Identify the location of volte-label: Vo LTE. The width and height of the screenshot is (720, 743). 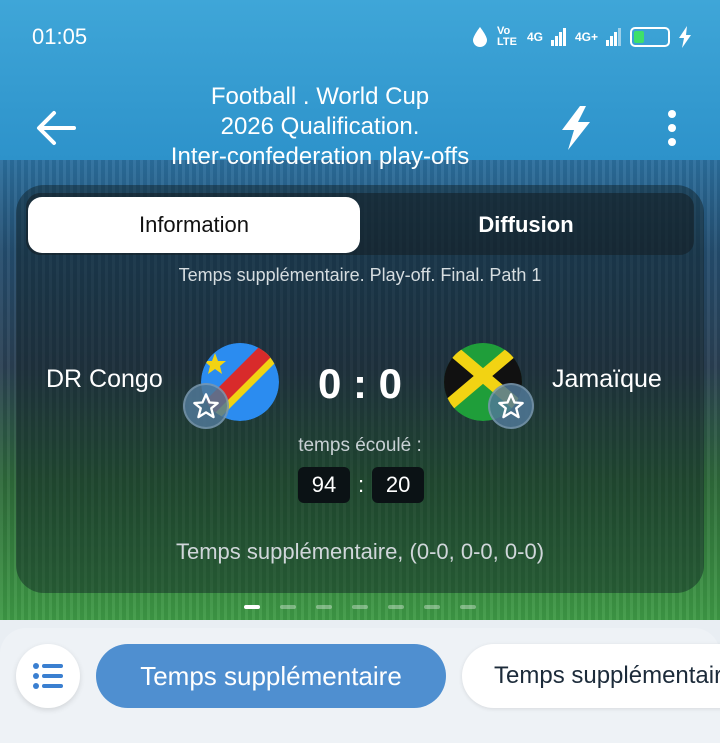
(506, 36).